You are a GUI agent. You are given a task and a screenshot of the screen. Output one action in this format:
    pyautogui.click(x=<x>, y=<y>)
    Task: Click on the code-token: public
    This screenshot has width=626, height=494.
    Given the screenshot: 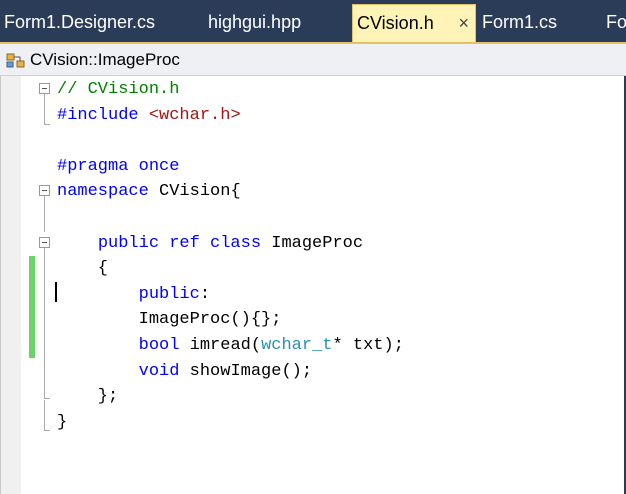 What is the action you would take?
    pyautogui.click(x=169, y=294)
    